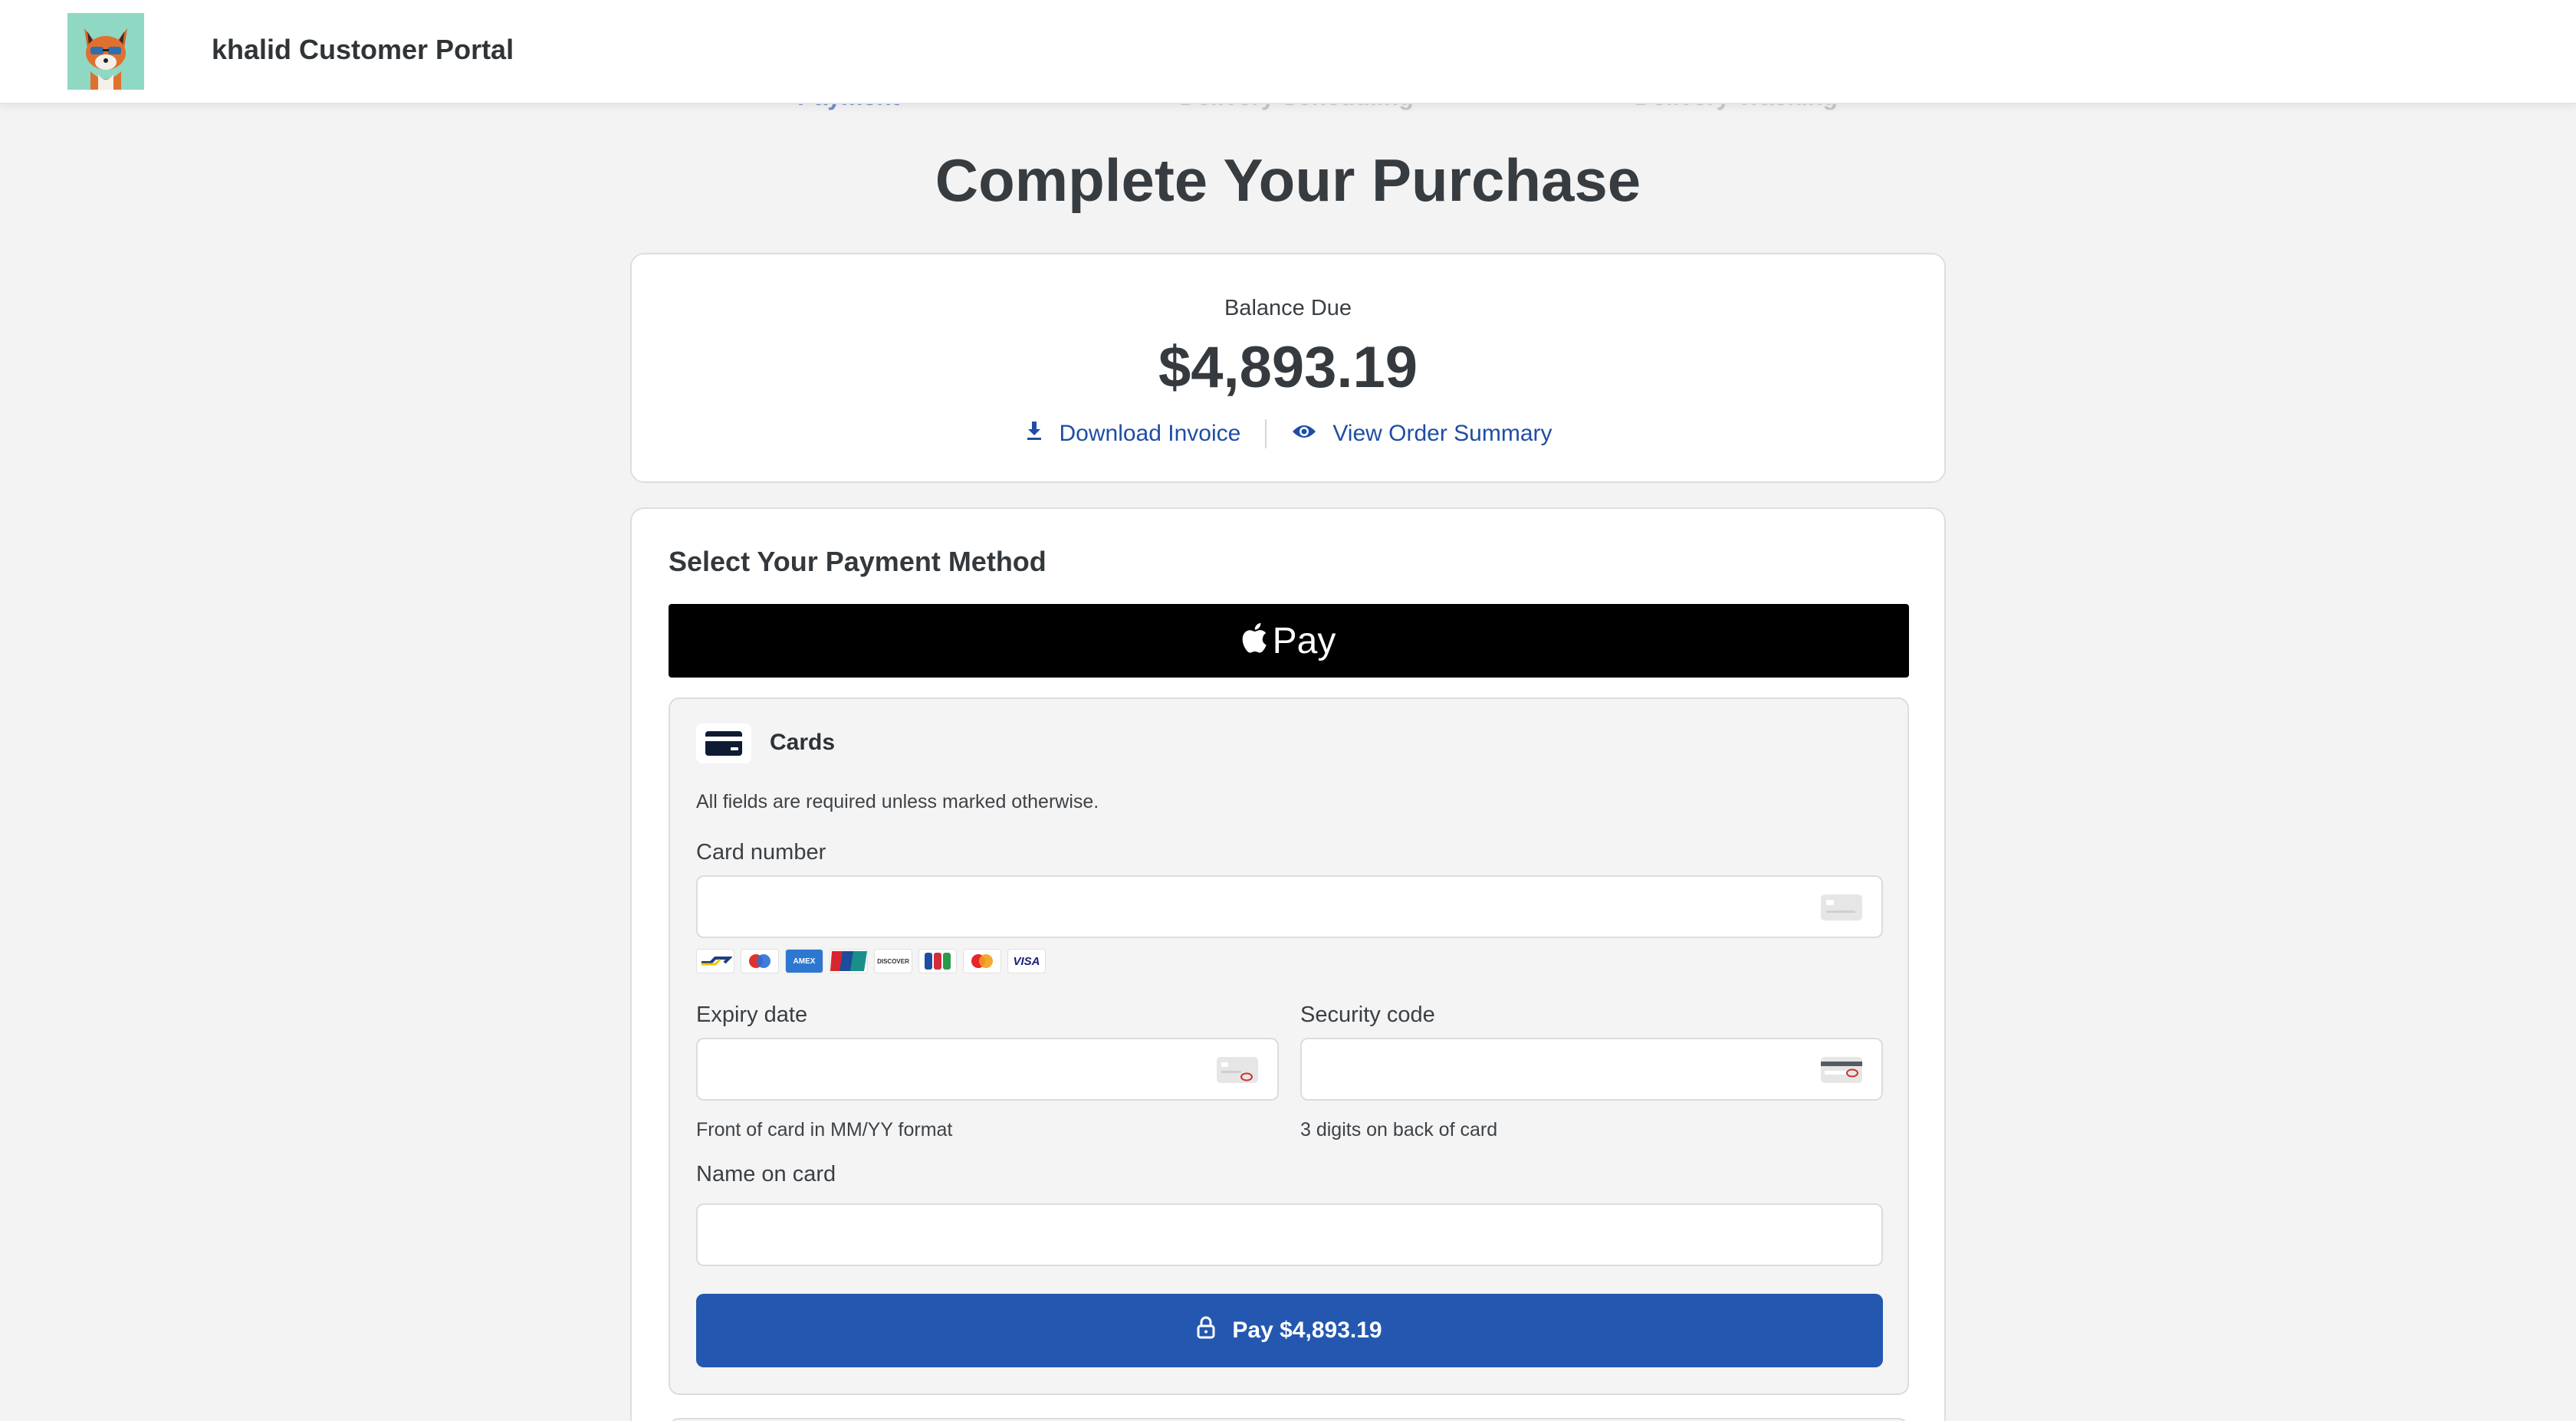 This screenshot has height=1421, width=2576. What do you see at coordinates (938, 961) in the screenshot?
I see `jcb-icon` at bounding box center [938, 961].